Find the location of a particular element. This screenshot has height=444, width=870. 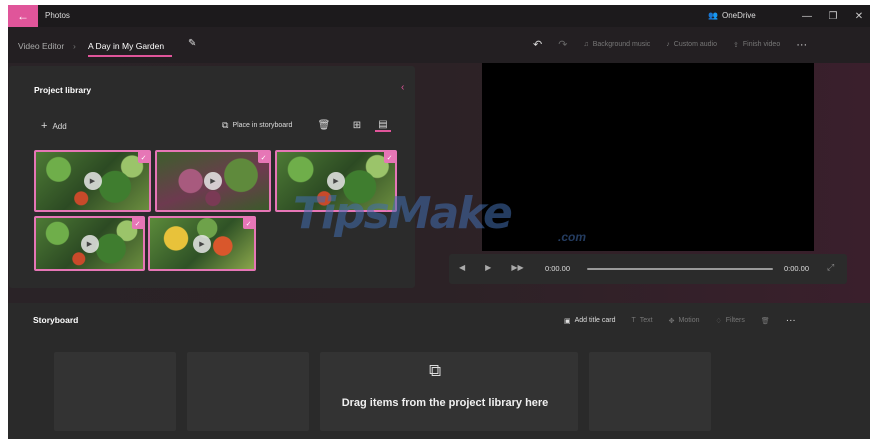

seek-slider is located at coordinates (680, 269).